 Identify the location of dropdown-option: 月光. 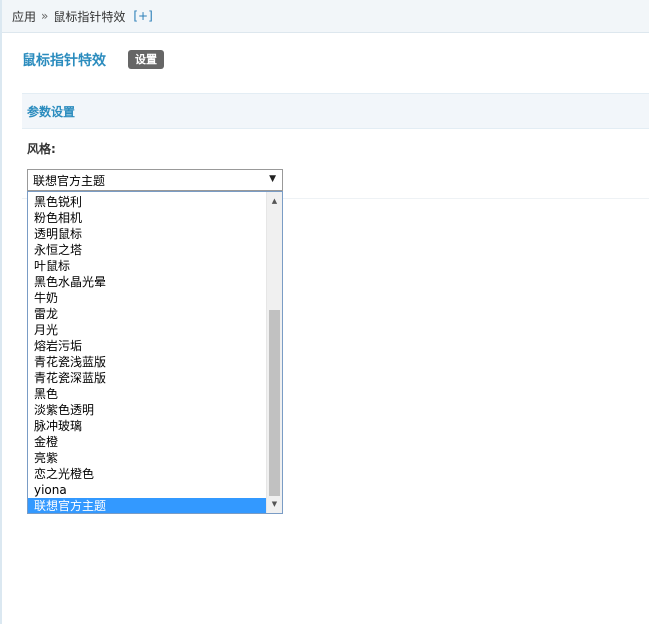
(147, 330).